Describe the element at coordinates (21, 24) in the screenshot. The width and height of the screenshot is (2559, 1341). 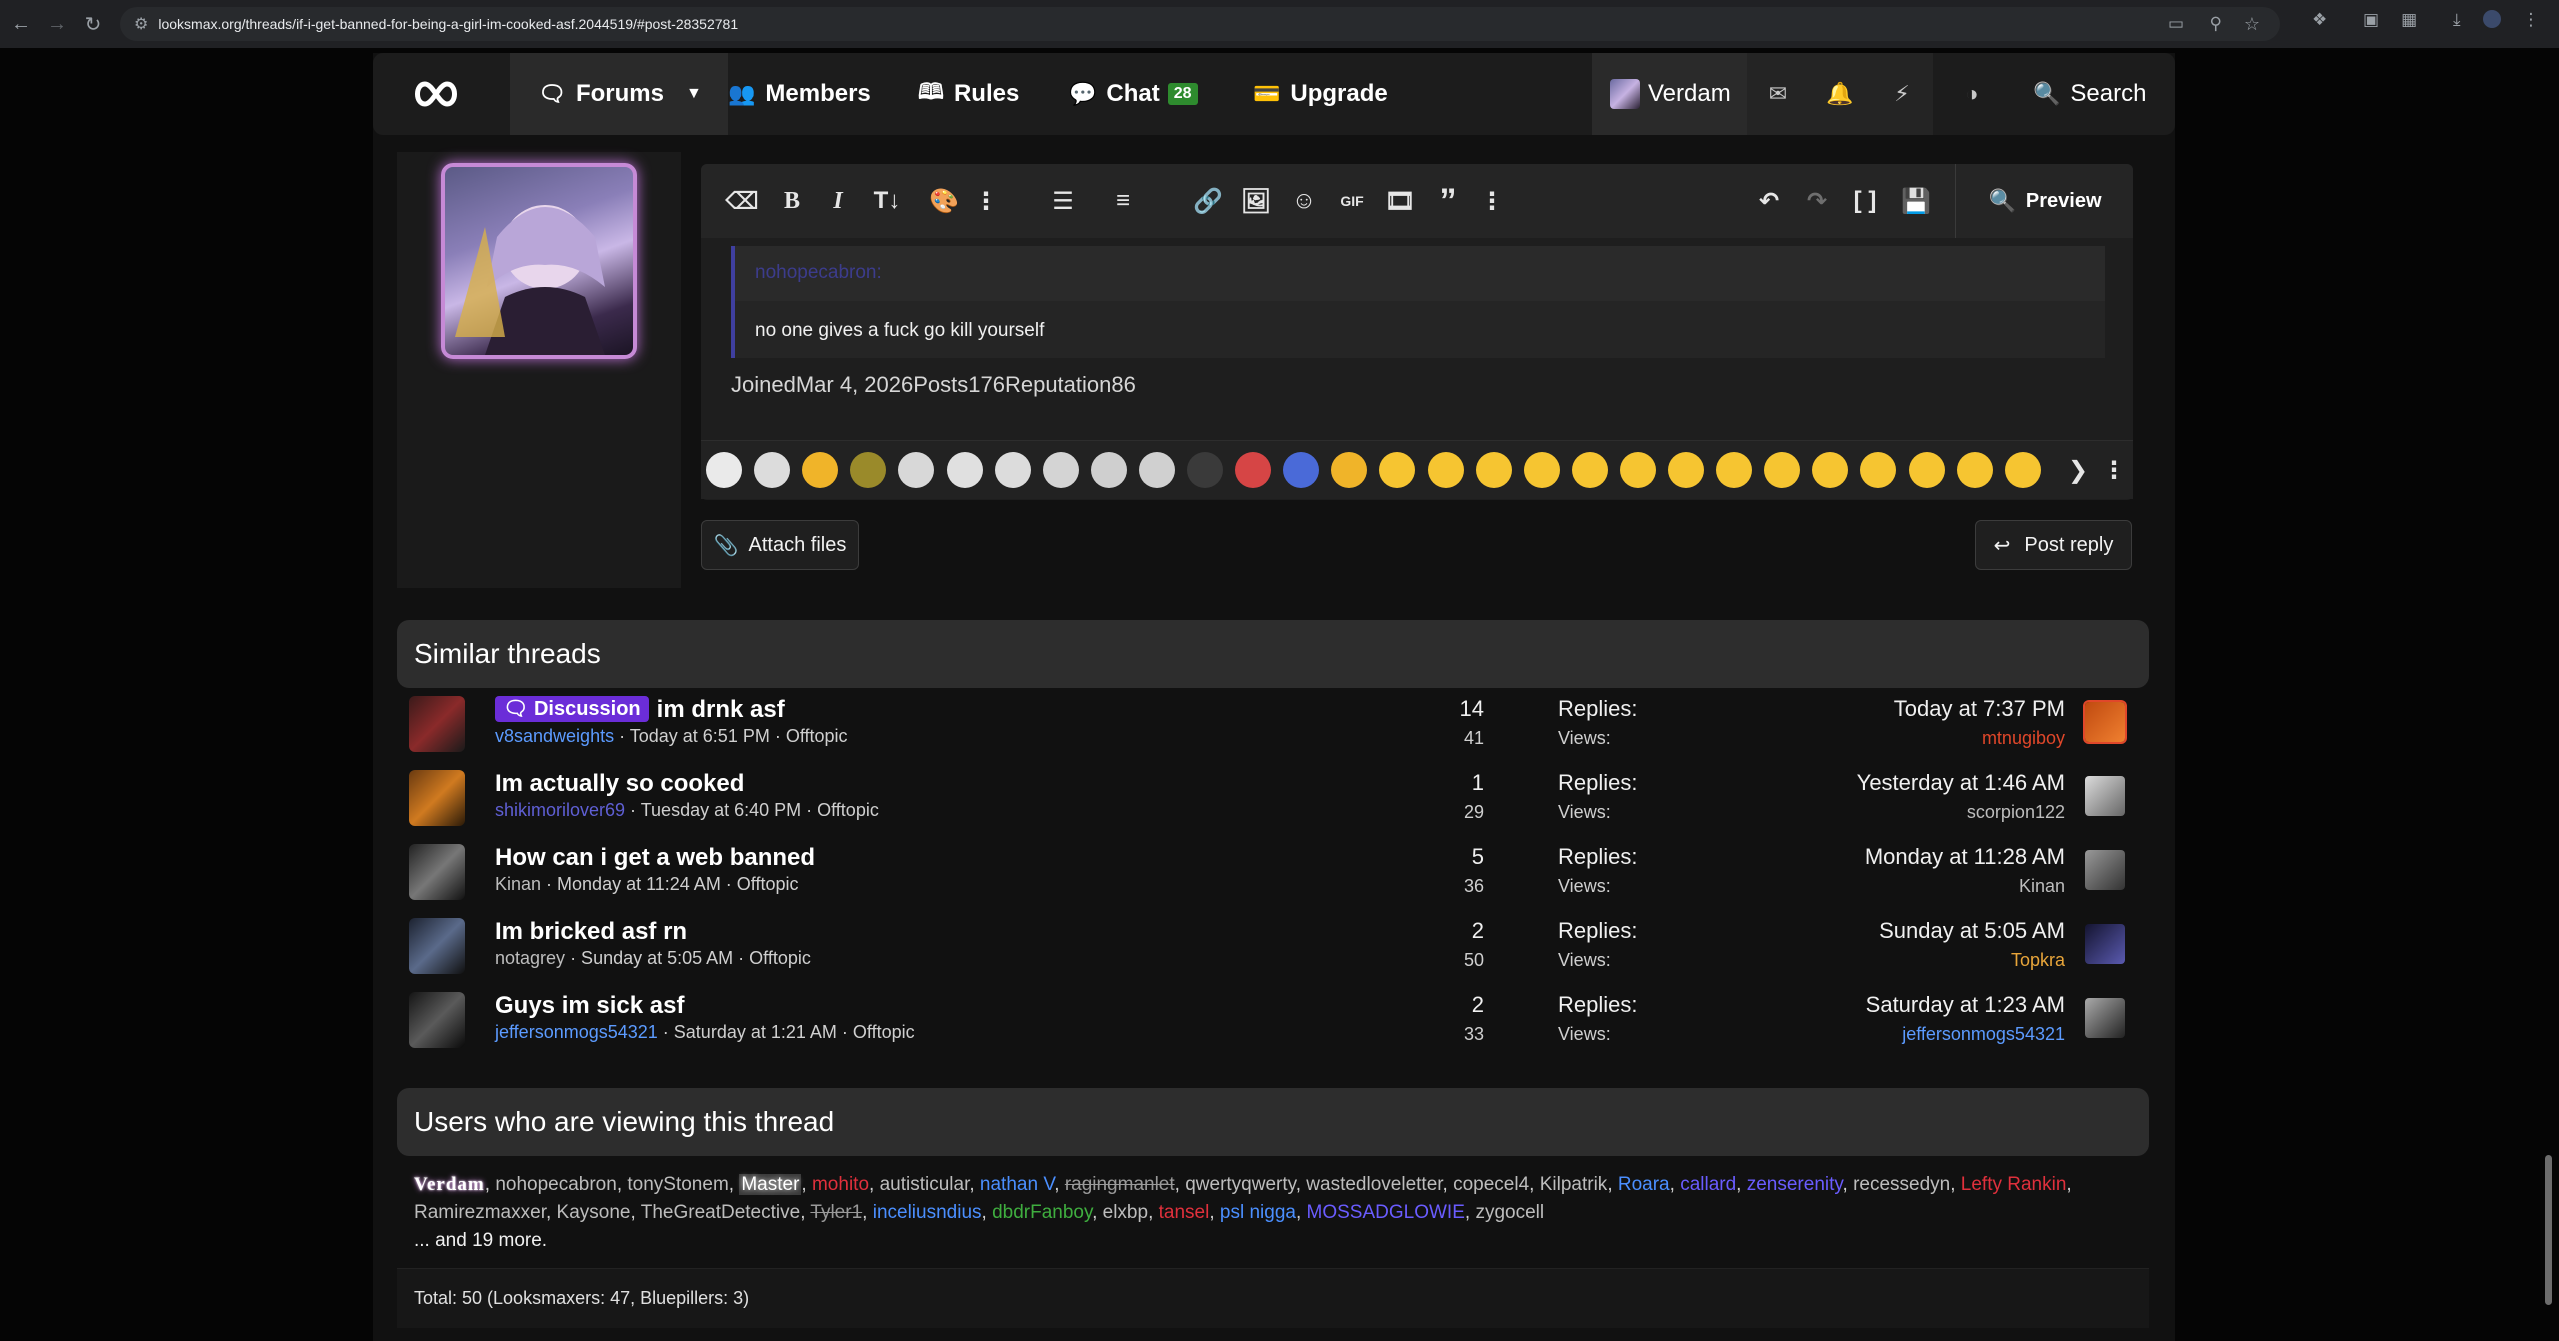
I see `back-icon: ←` at that location.